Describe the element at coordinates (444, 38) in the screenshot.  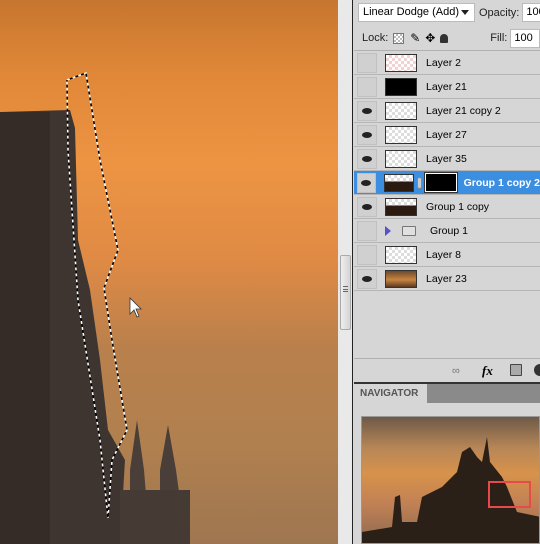
I see `lock-all-icon` at that location.